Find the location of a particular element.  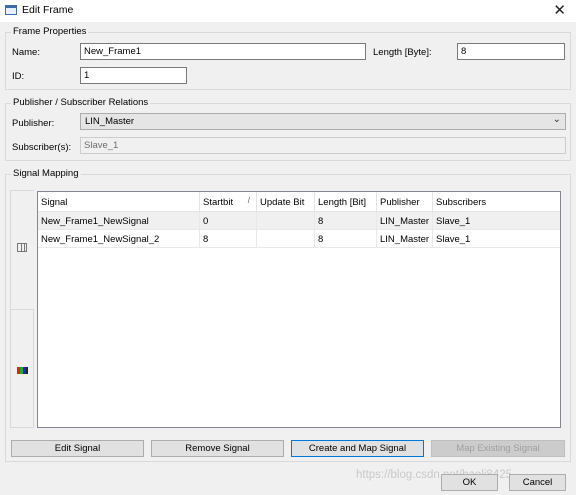

sort-indicator-icon: / is located at coordinates (248, 200).